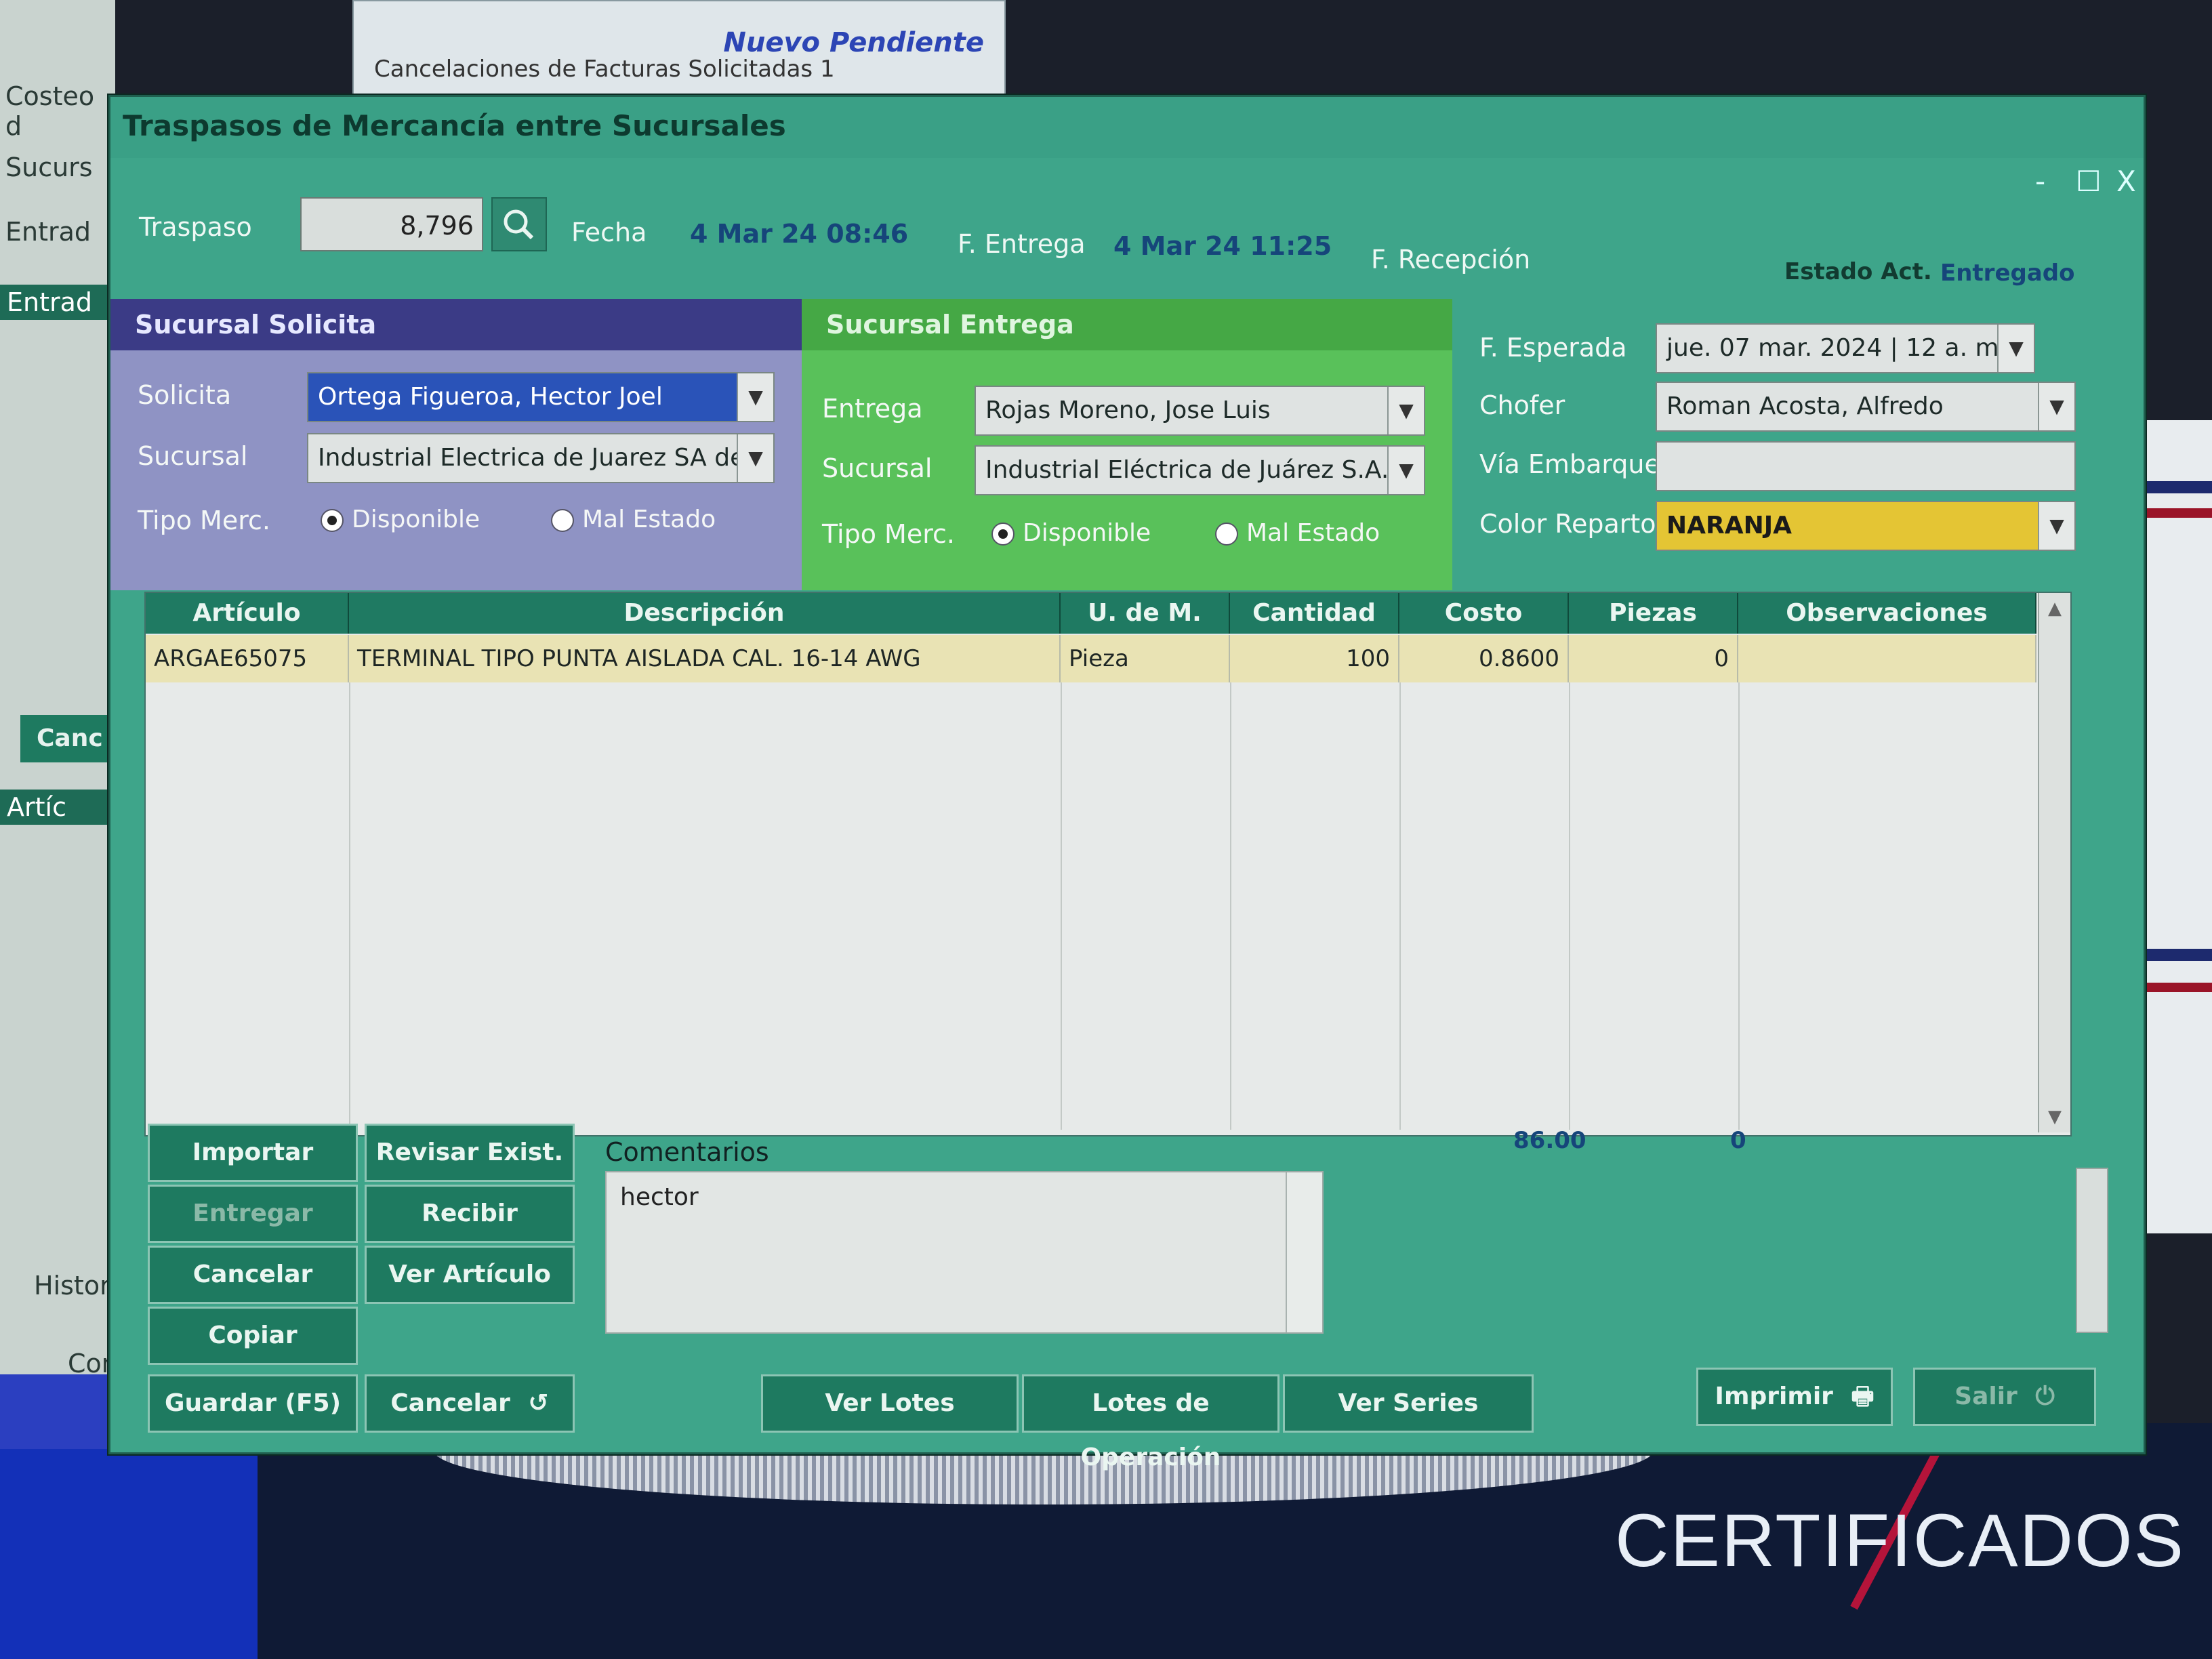 The image size is (2212, 1659). I want to click on bg-fragment-entrada-header: Entrad, so click(61, 302).